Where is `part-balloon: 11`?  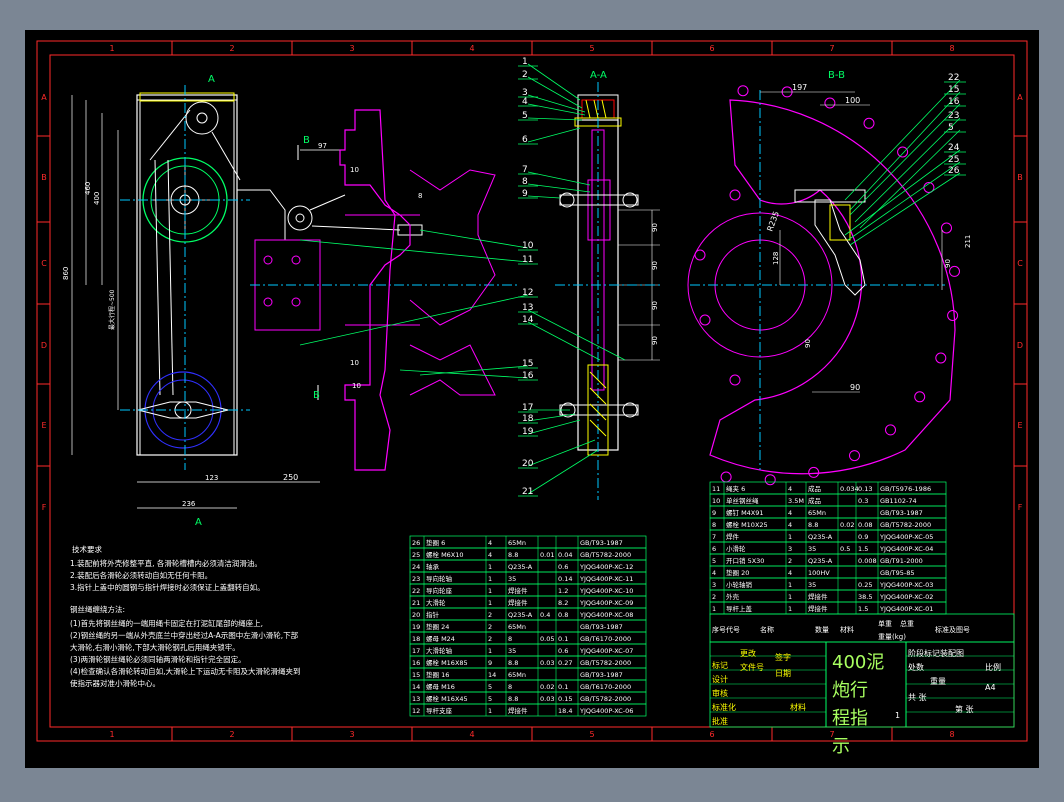
part-balloon: 11 is located at coordinates (527, 260).